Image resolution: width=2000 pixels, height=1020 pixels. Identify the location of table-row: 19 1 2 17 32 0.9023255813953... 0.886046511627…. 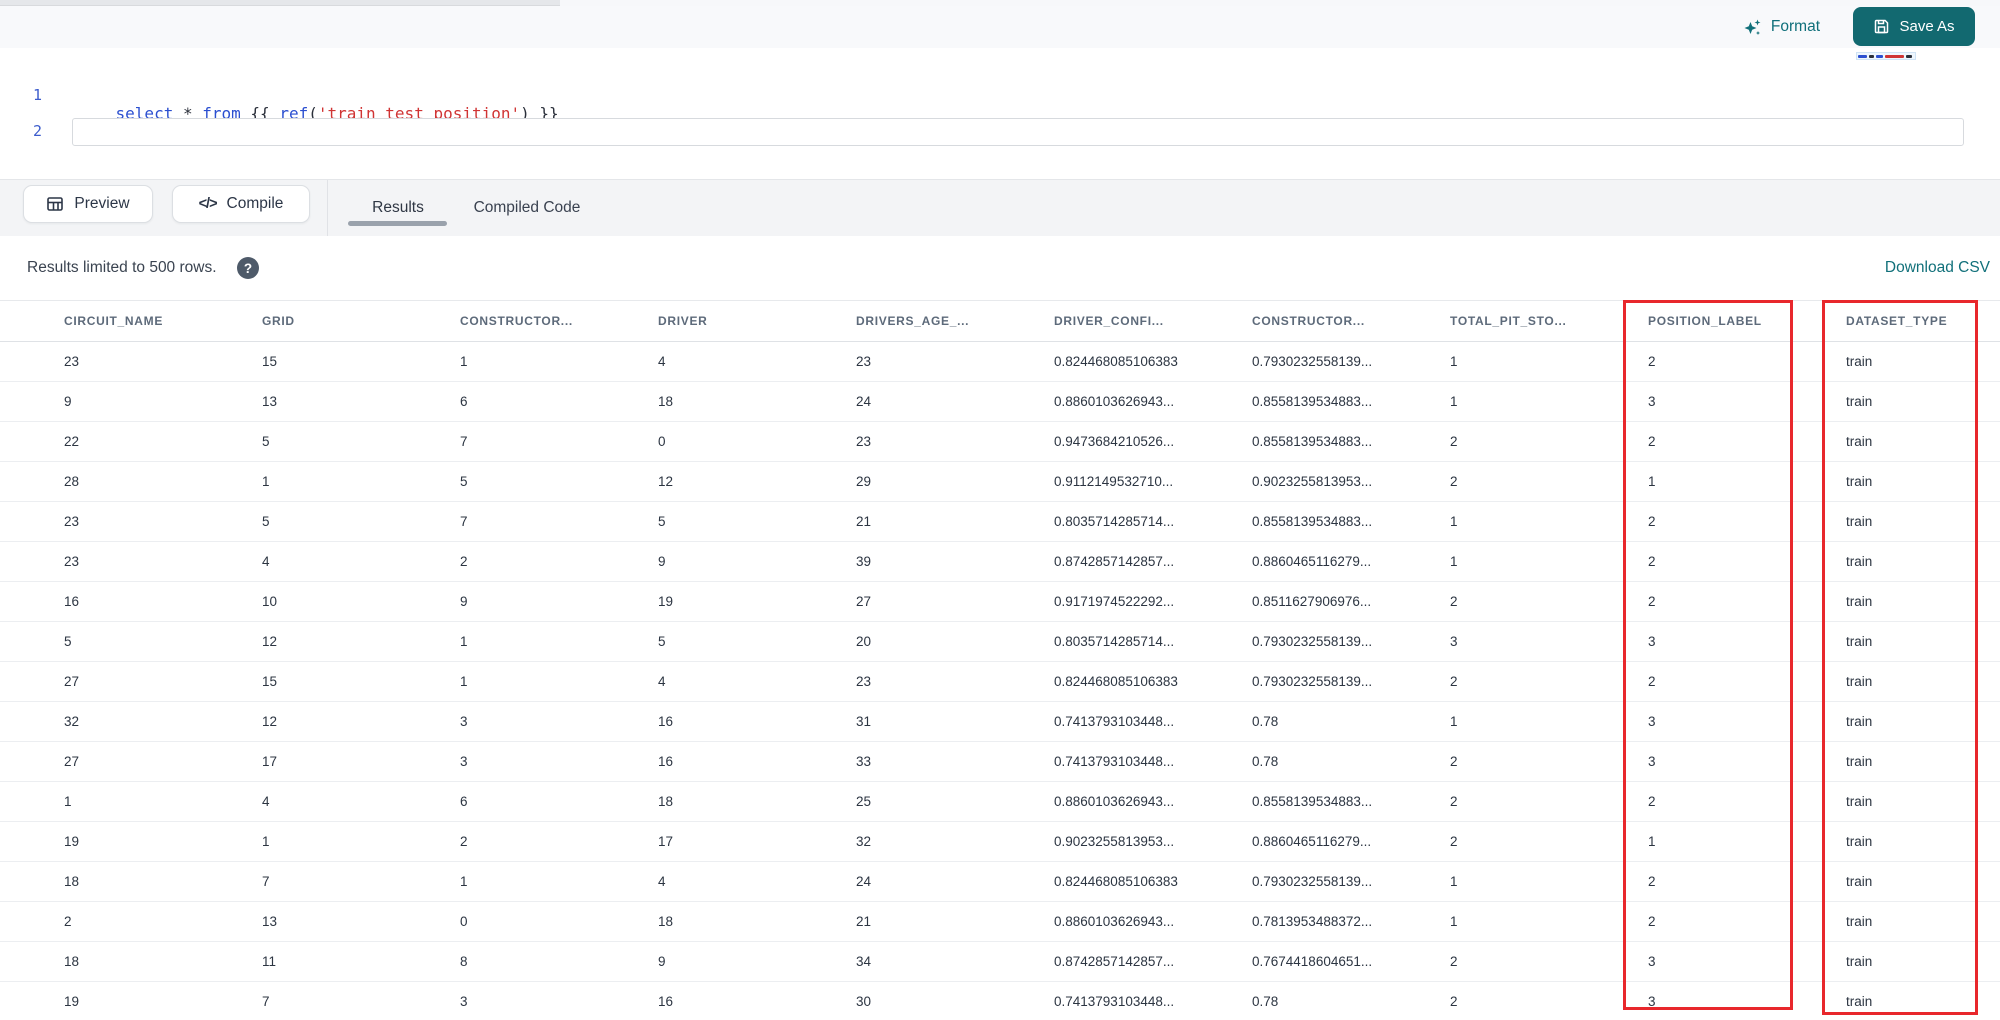
(1000, 842).